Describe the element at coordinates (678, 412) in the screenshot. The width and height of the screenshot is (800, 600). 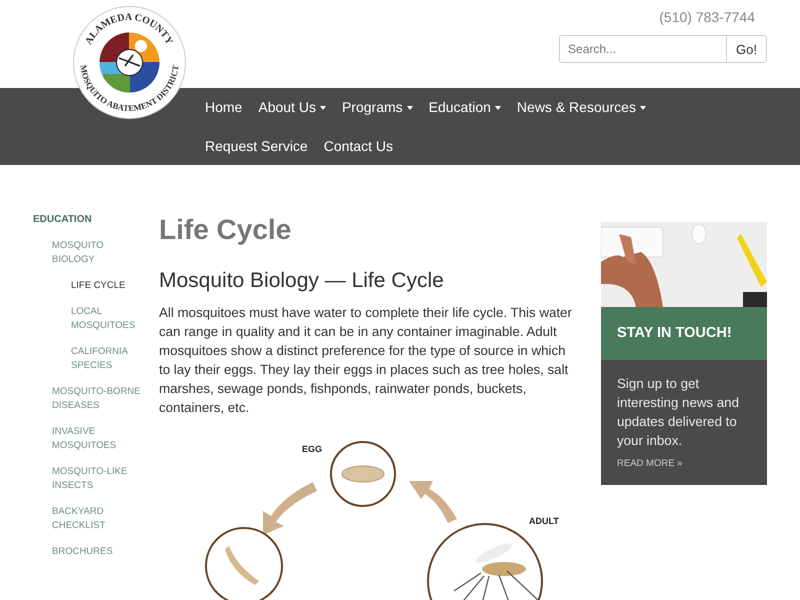
I see `card-text: Sign up to get interesting news and updates delivered to your inbox.` at that location.